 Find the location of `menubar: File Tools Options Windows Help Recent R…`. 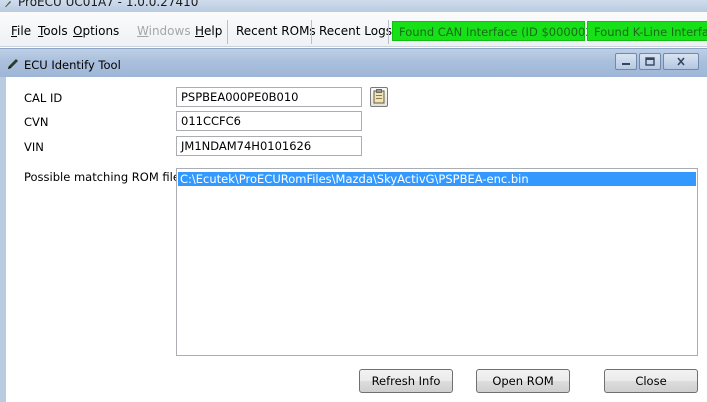

menubar: File Tools Options Windows Help Recent R… is located at coordinates (353, 29).